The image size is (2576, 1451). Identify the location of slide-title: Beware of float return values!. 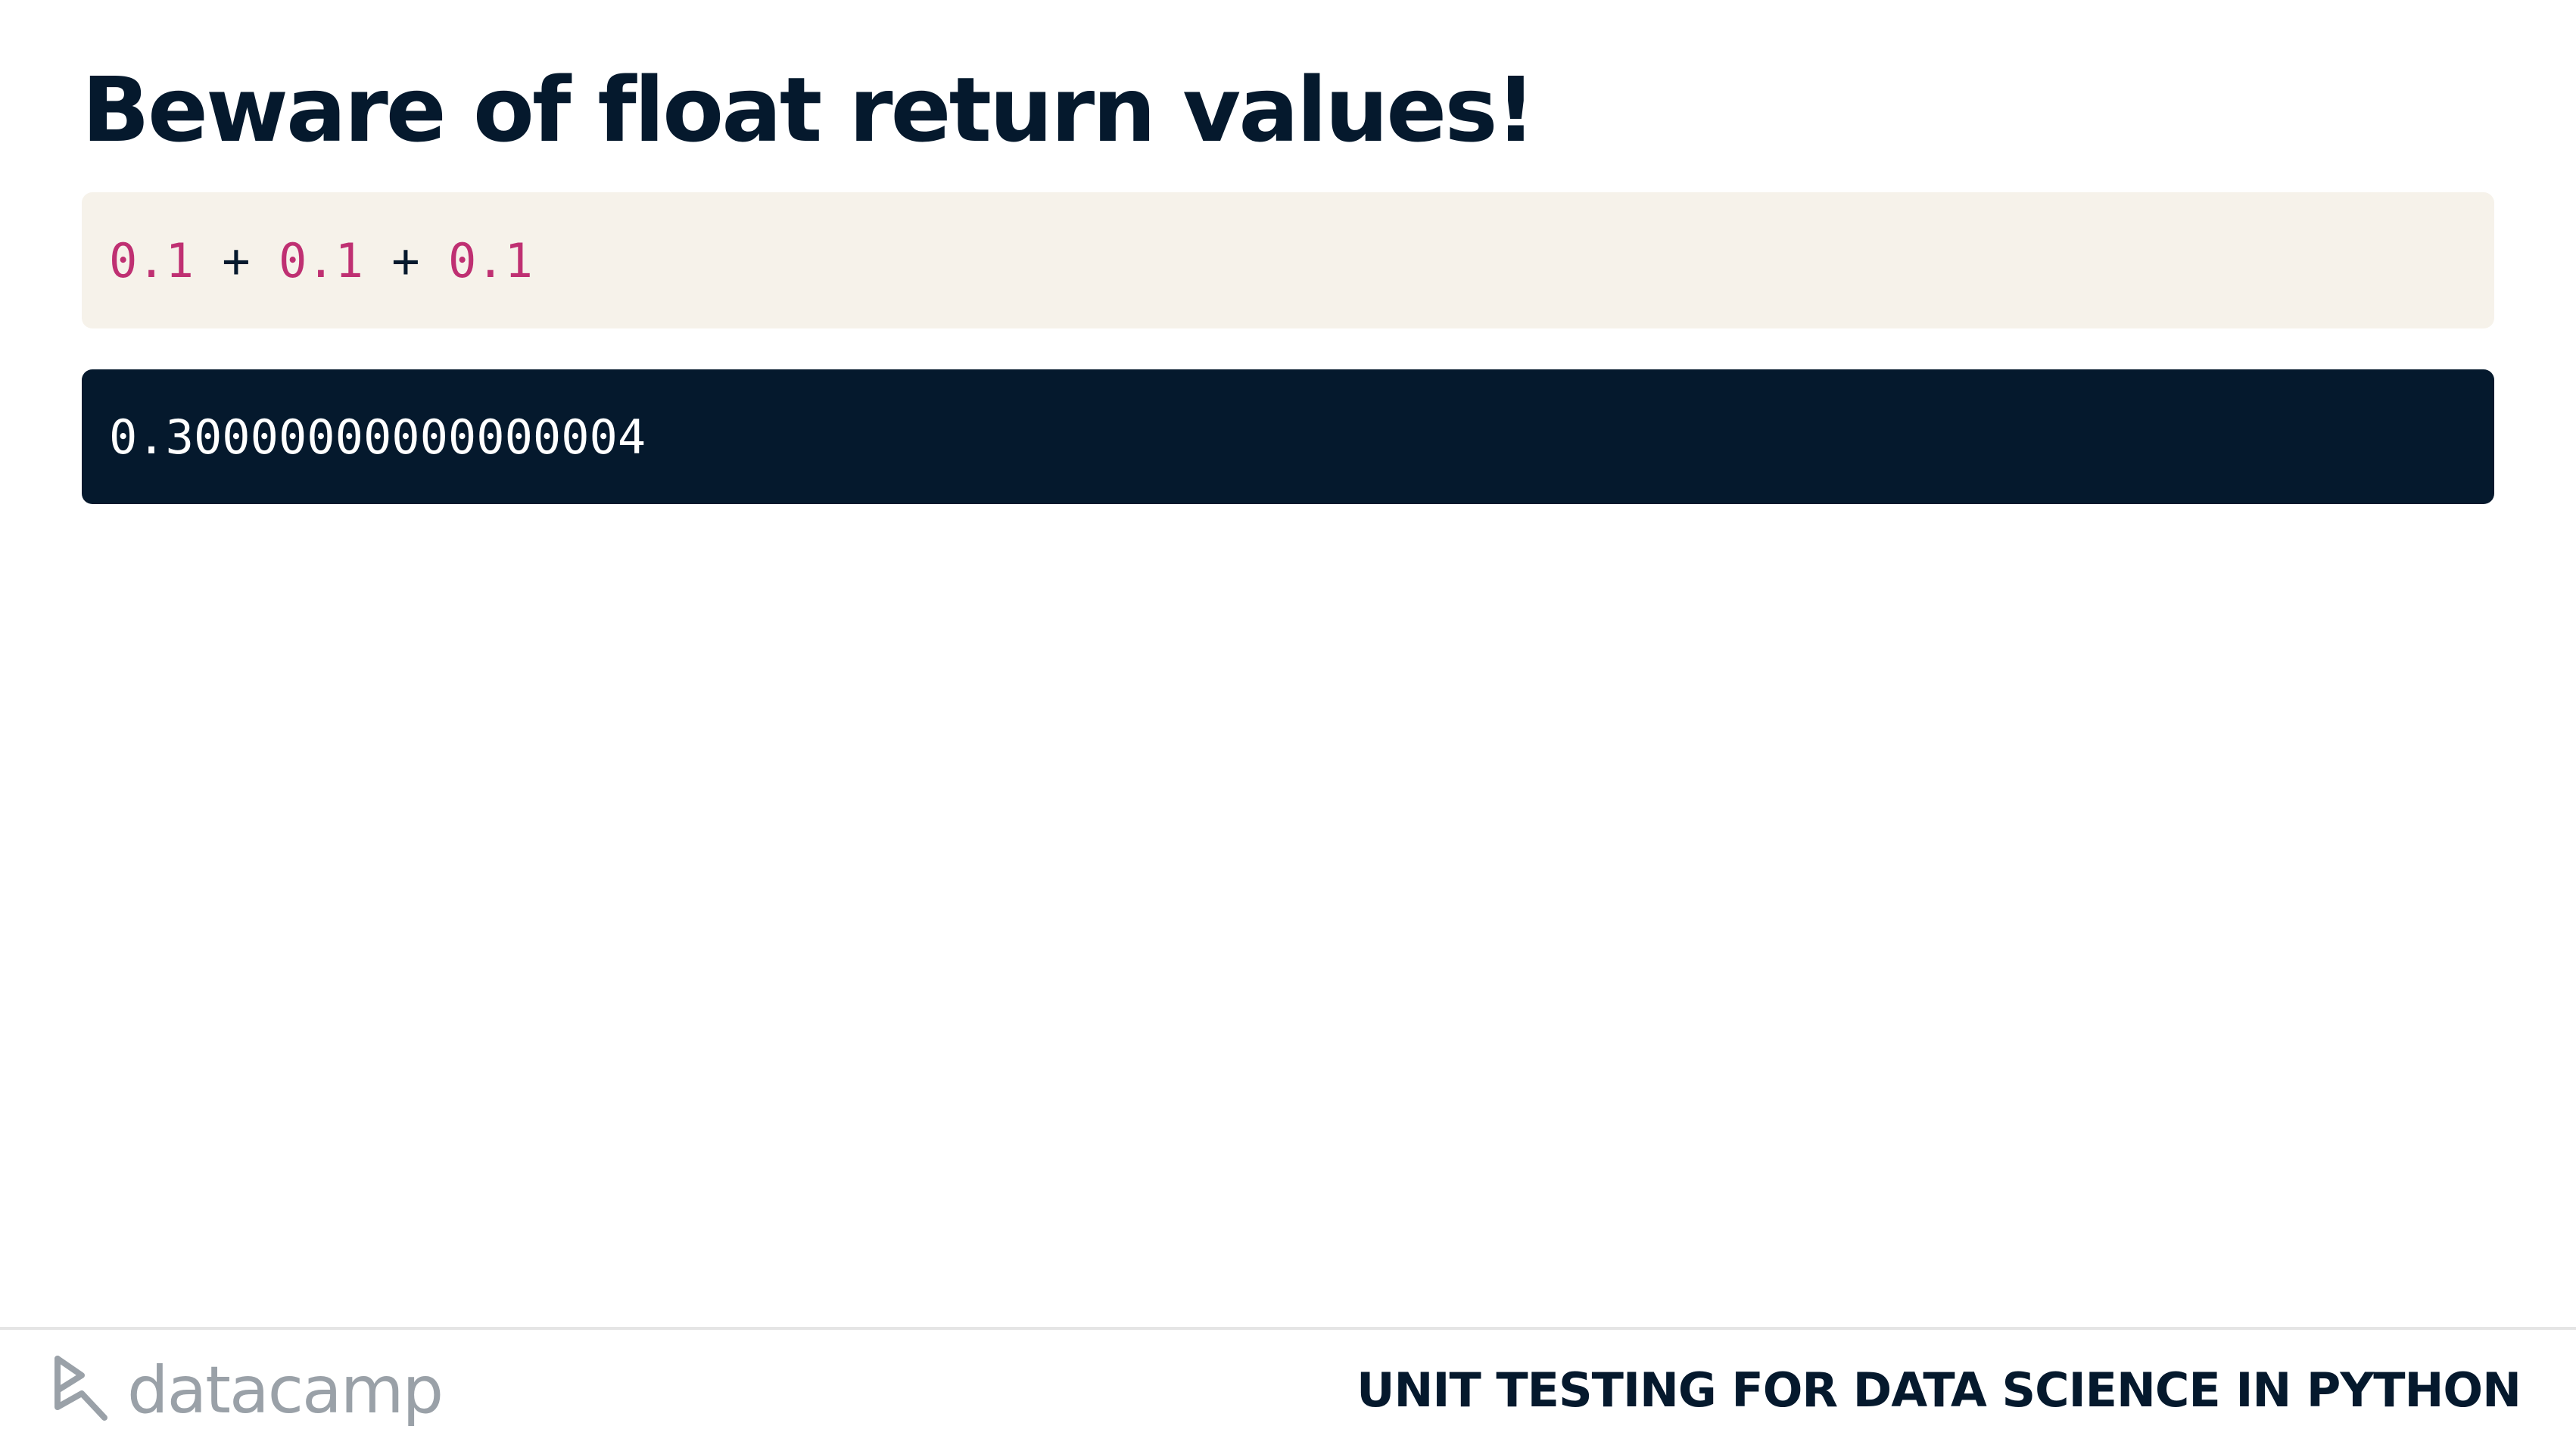
(809, 110).